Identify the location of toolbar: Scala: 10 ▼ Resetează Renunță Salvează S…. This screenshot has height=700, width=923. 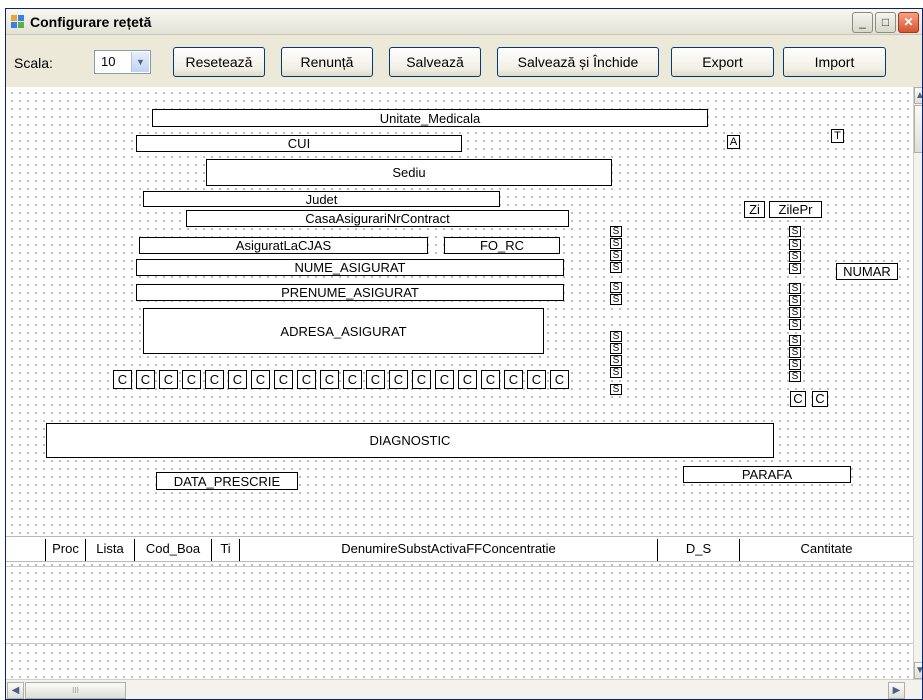
(464, 61).